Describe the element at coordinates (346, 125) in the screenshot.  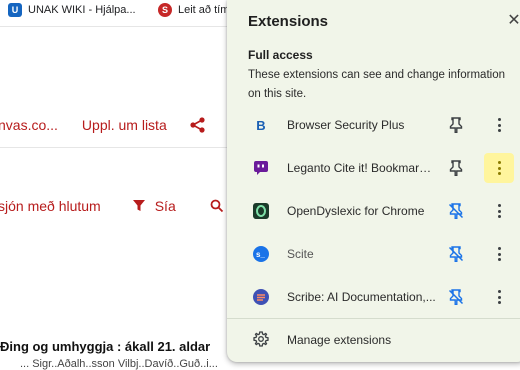
I see `extension-name: Browser Security Plus` at that location.